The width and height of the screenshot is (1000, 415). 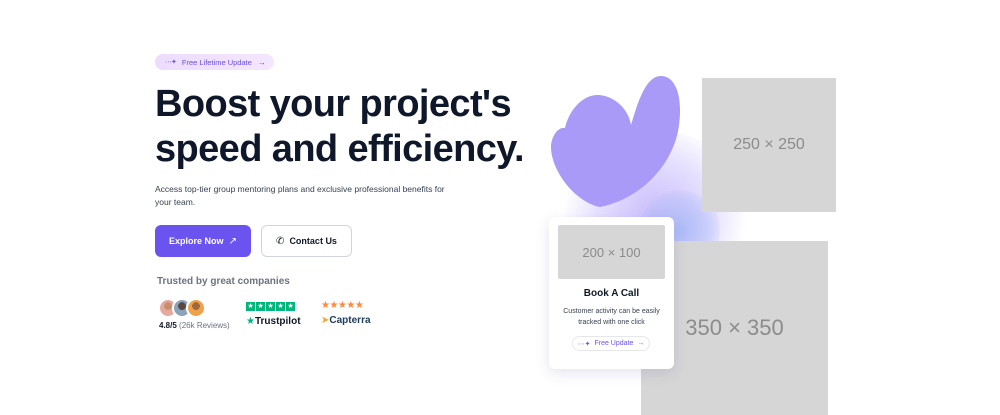 I want to click on contact-us-label: Contact Us, so click(x=313, y=241).